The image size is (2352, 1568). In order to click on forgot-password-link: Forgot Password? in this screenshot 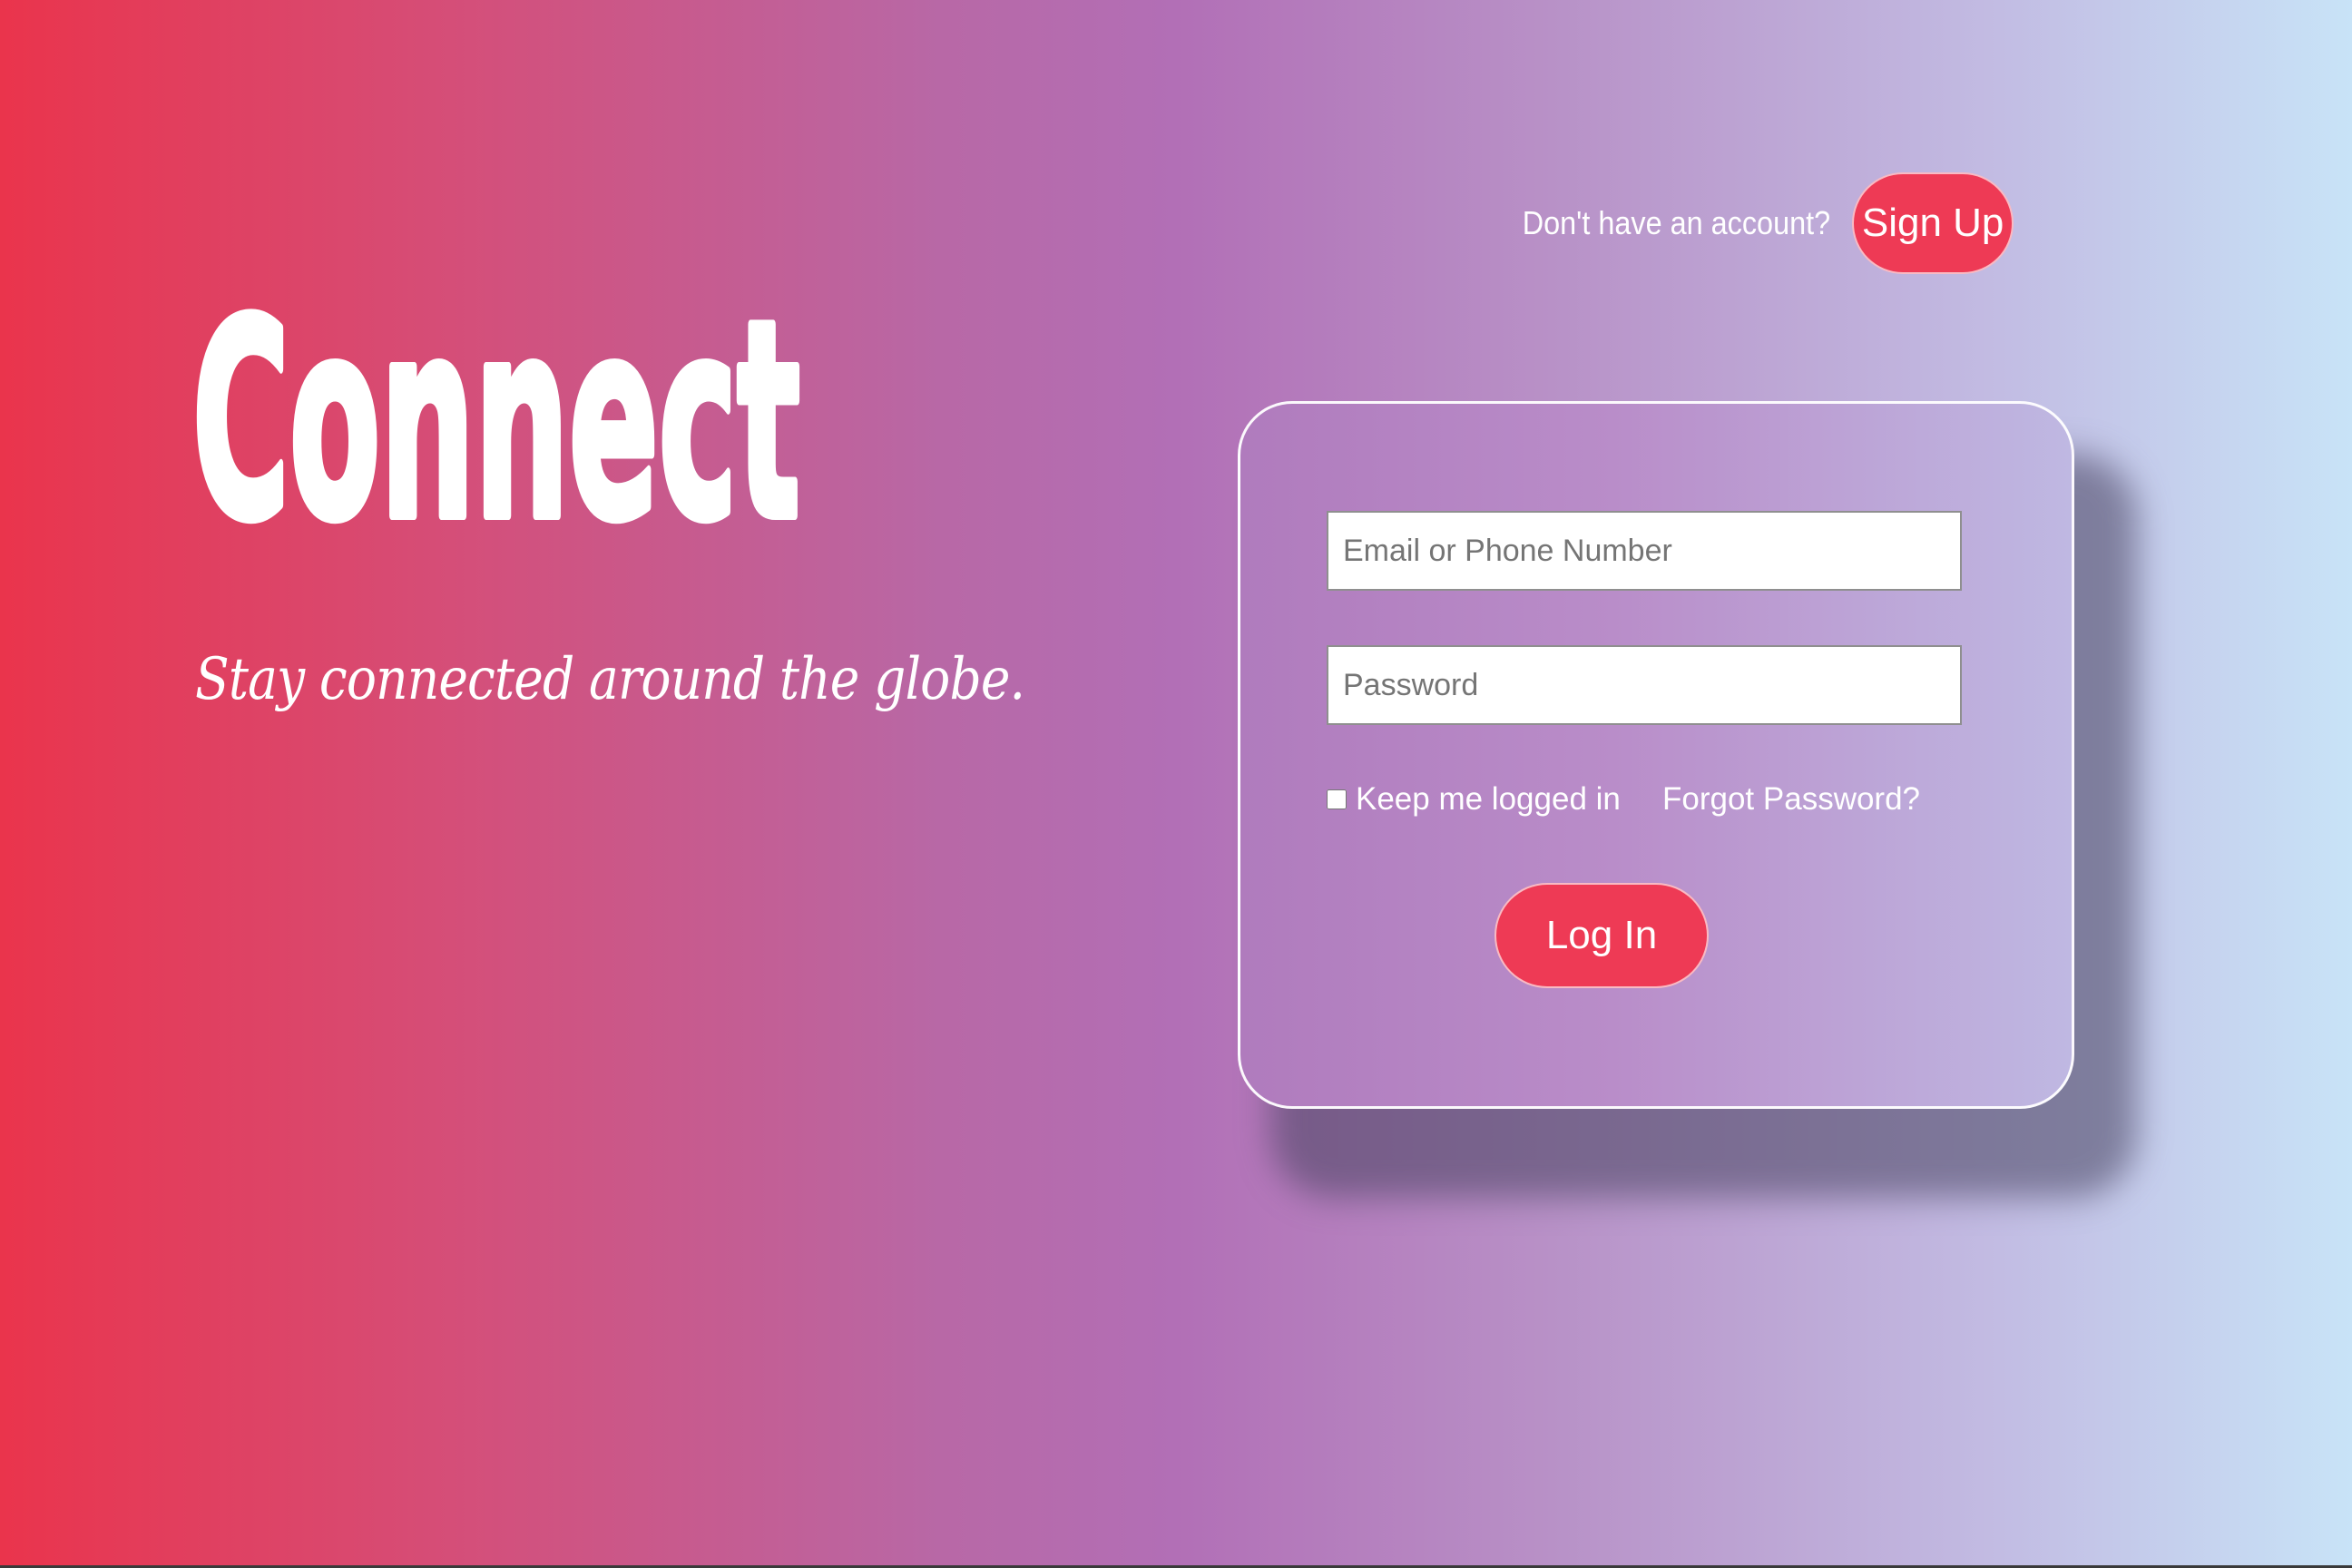, I will do `click(1791, 799)`.